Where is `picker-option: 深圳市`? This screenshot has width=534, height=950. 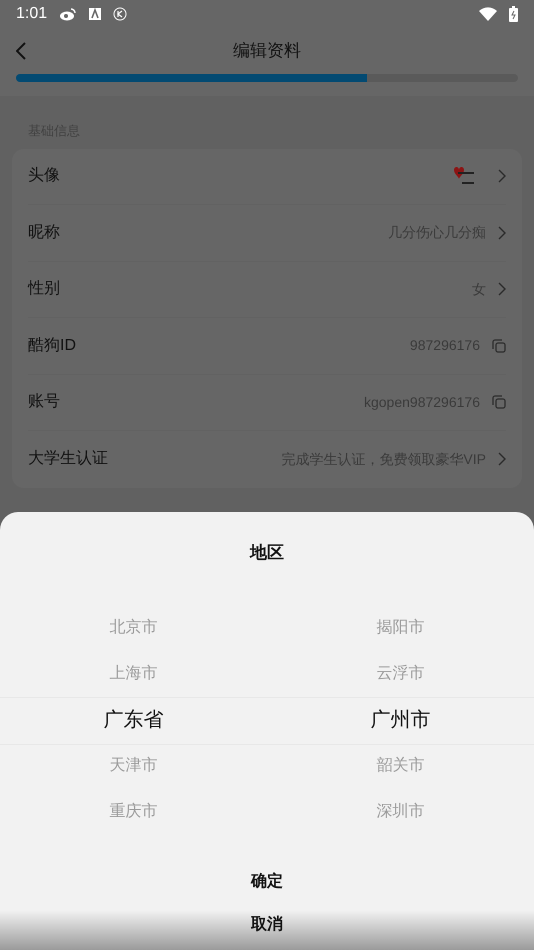
picker-option: 深圳市 is located at coordinates (400, 811).